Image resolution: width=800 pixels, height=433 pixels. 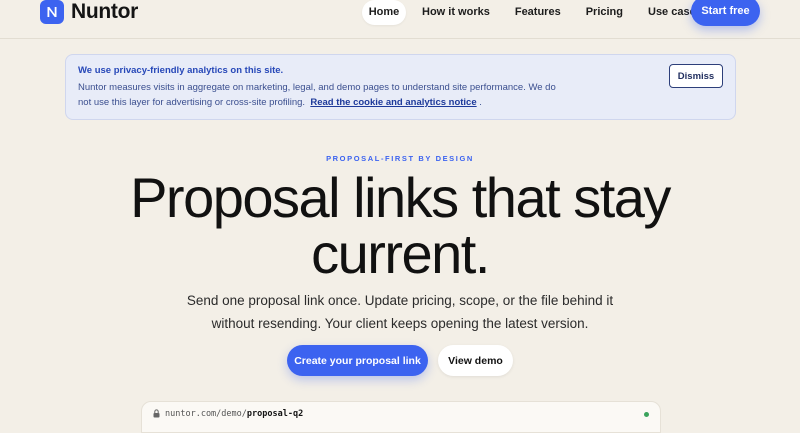 I want to click on status-dot, so click(x=646, y=414).